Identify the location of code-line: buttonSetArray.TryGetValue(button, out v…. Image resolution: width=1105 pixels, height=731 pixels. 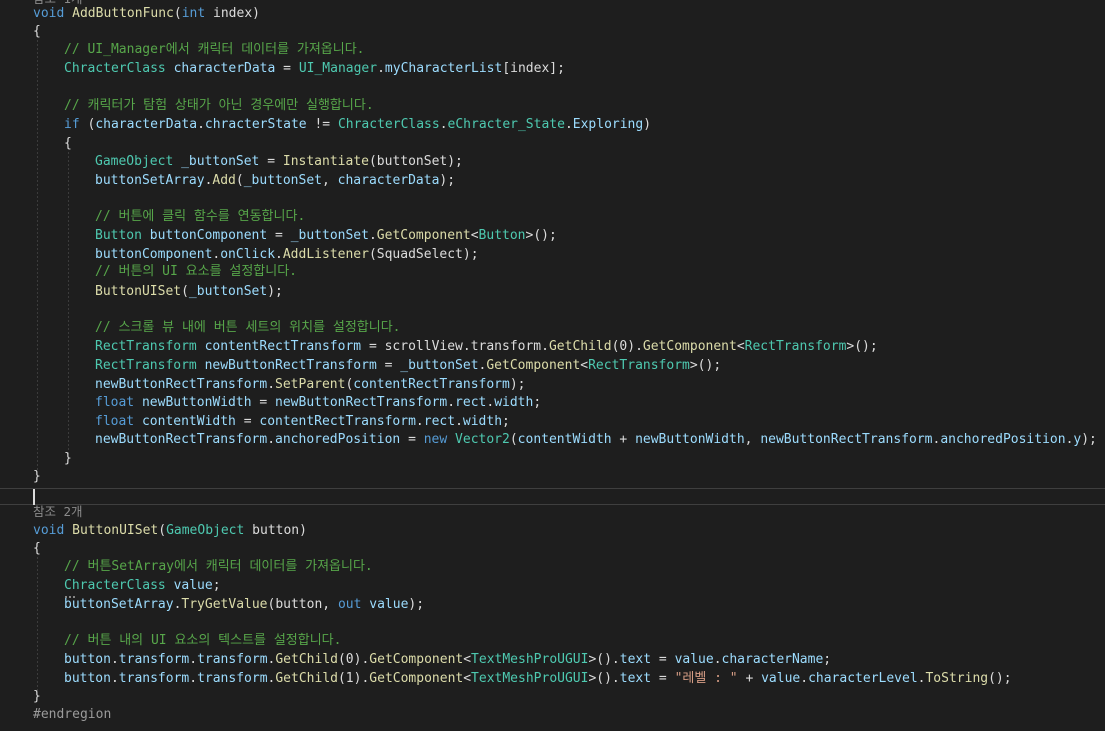
(244, 605).